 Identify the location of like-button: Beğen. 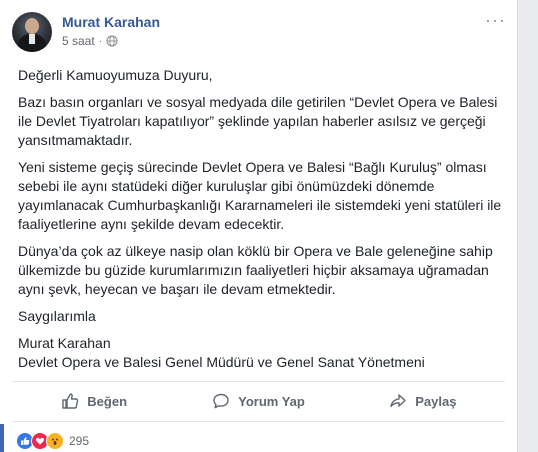
(94, 401).